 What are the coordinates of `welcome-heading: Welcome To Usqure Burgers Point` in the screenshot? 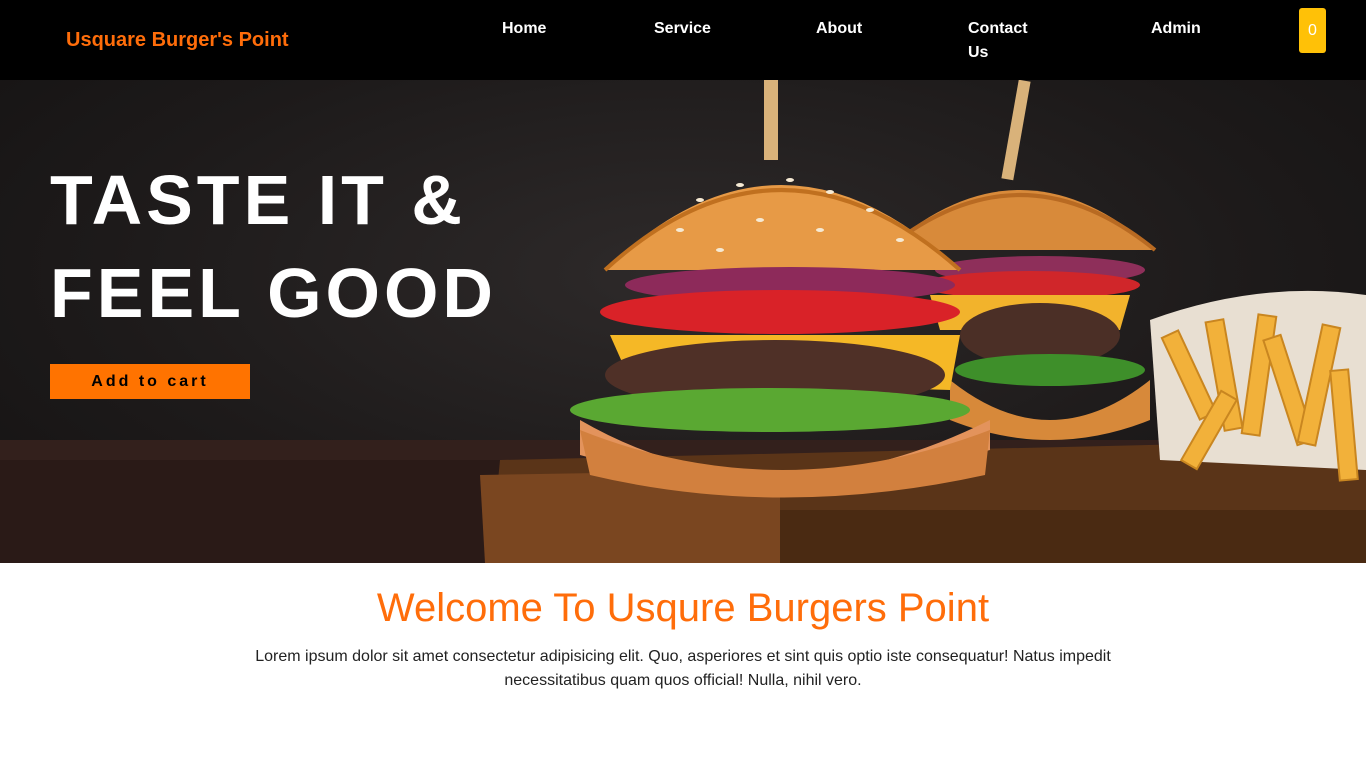 It's located at (683, 608).